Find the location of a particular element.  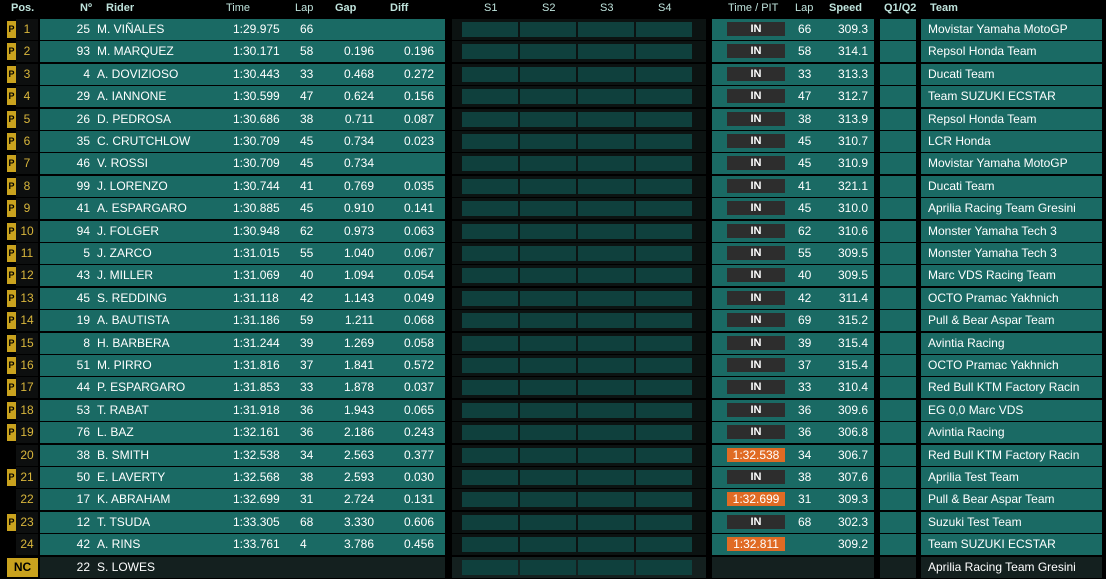

gap-value: 2.593 is located at coordinates (358, 477).